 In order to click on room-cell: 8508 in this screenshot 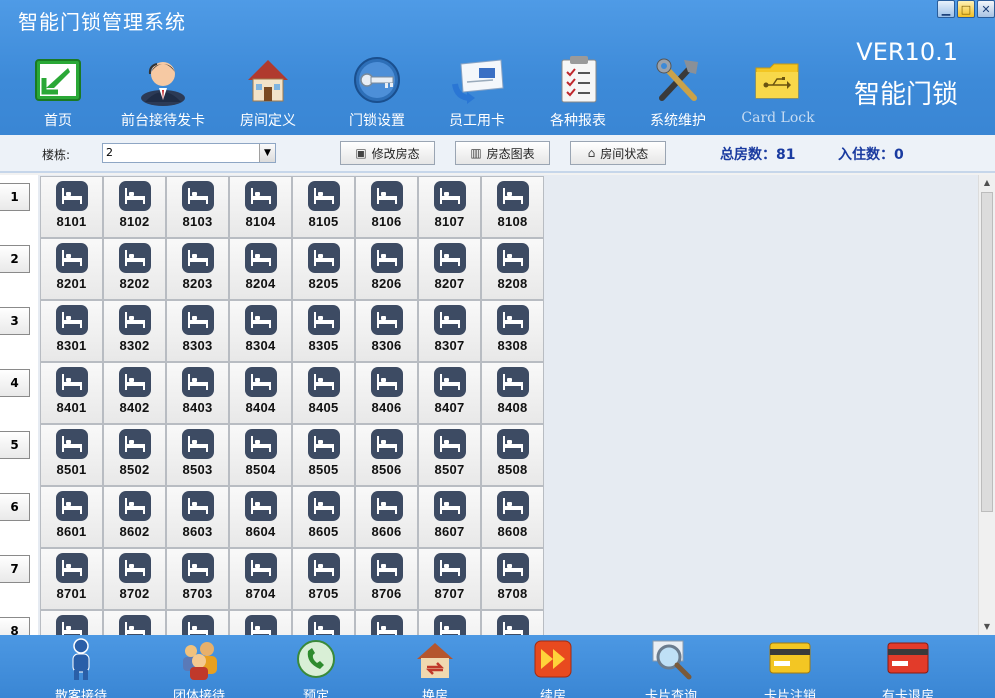, I will do `click(512, 455)`.